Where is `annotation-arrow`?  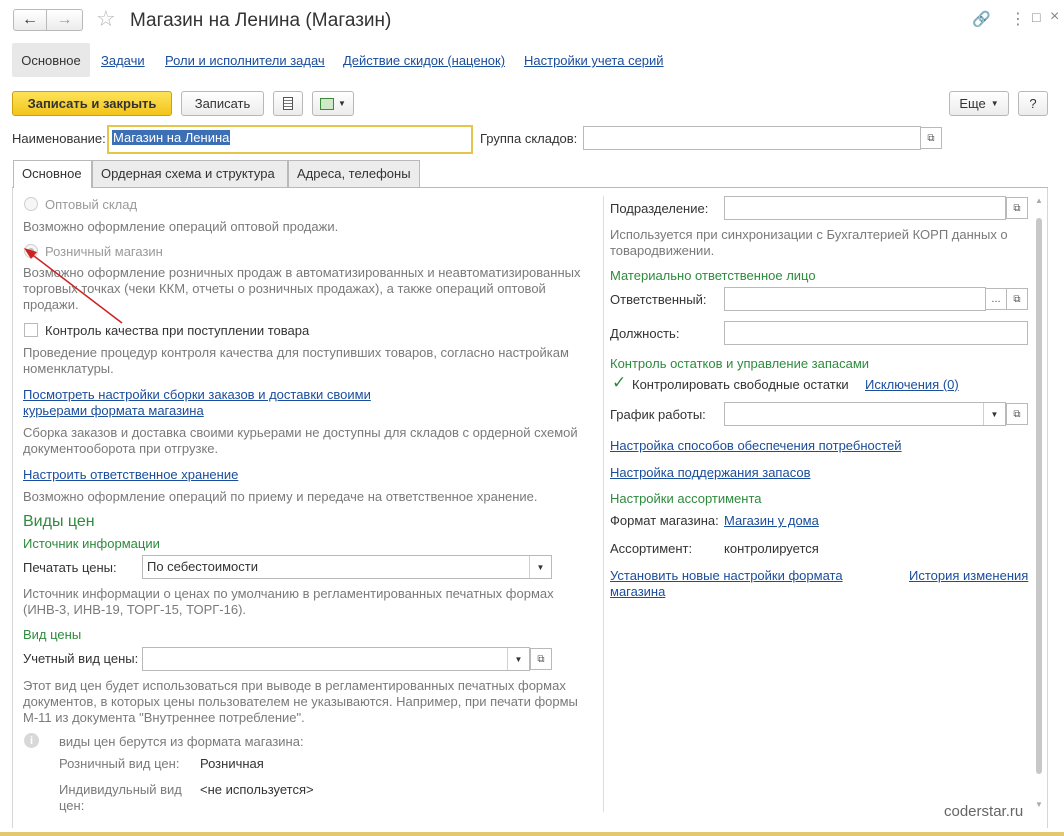
annotation-arrow is located at coordinates (73, 286).